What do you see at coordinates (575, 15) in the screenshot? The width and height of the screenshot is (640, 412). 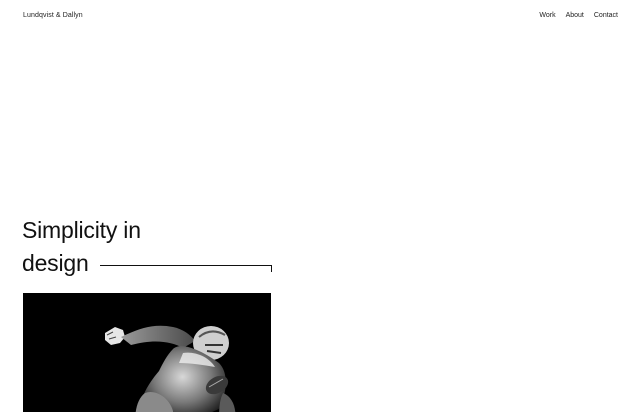 I see `nav-item-about: About` at bounding box center [575, 15].